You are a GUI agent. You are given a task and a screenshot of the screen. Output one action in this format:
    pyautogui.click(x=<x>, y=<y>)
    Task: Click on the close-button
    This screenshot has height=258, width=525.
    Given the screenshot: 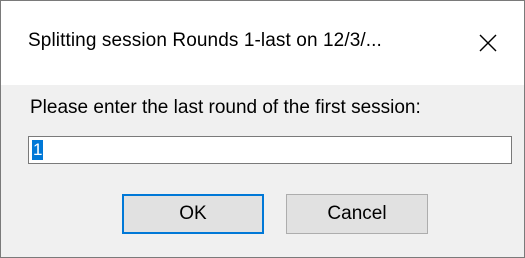 What is the action you would take?
    pyautogui.click(x=488, y=43)
    